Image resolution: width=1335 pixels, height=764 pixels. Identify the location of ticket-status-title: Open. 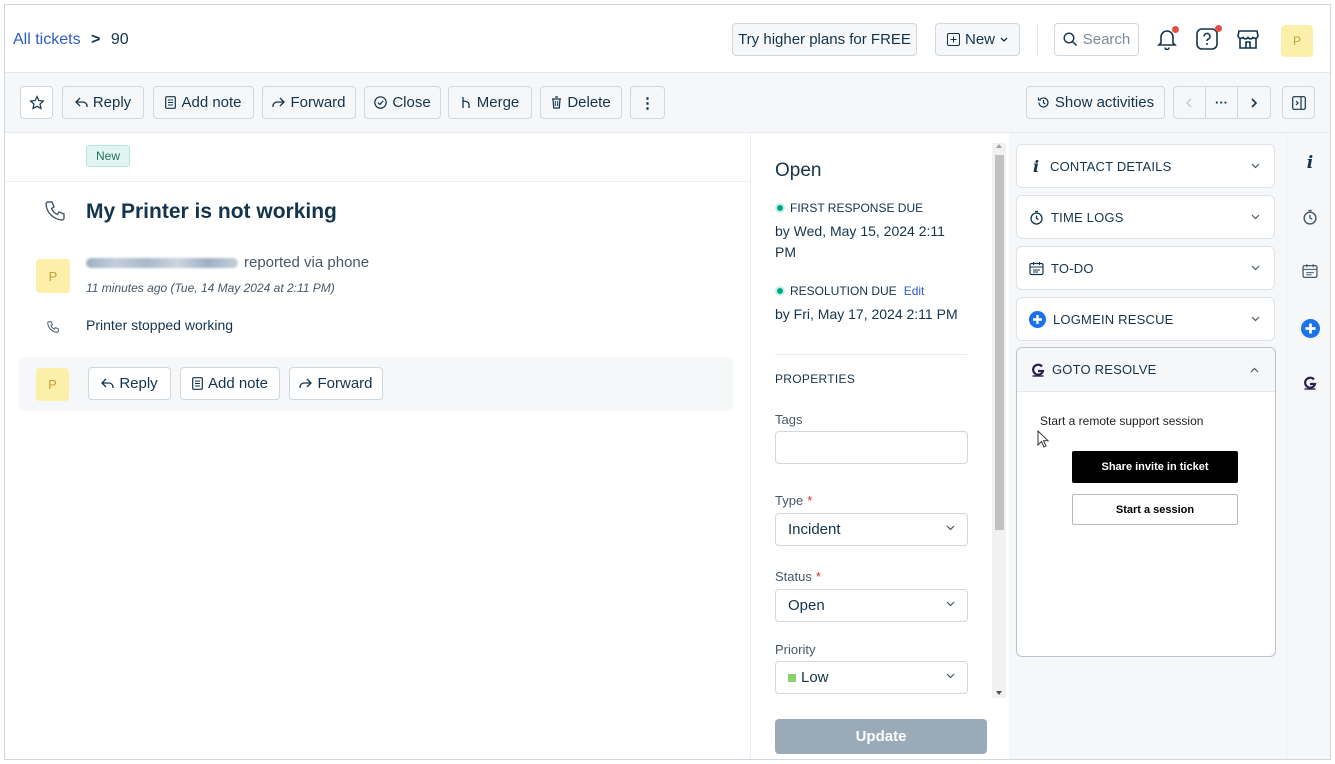
(798, 170).